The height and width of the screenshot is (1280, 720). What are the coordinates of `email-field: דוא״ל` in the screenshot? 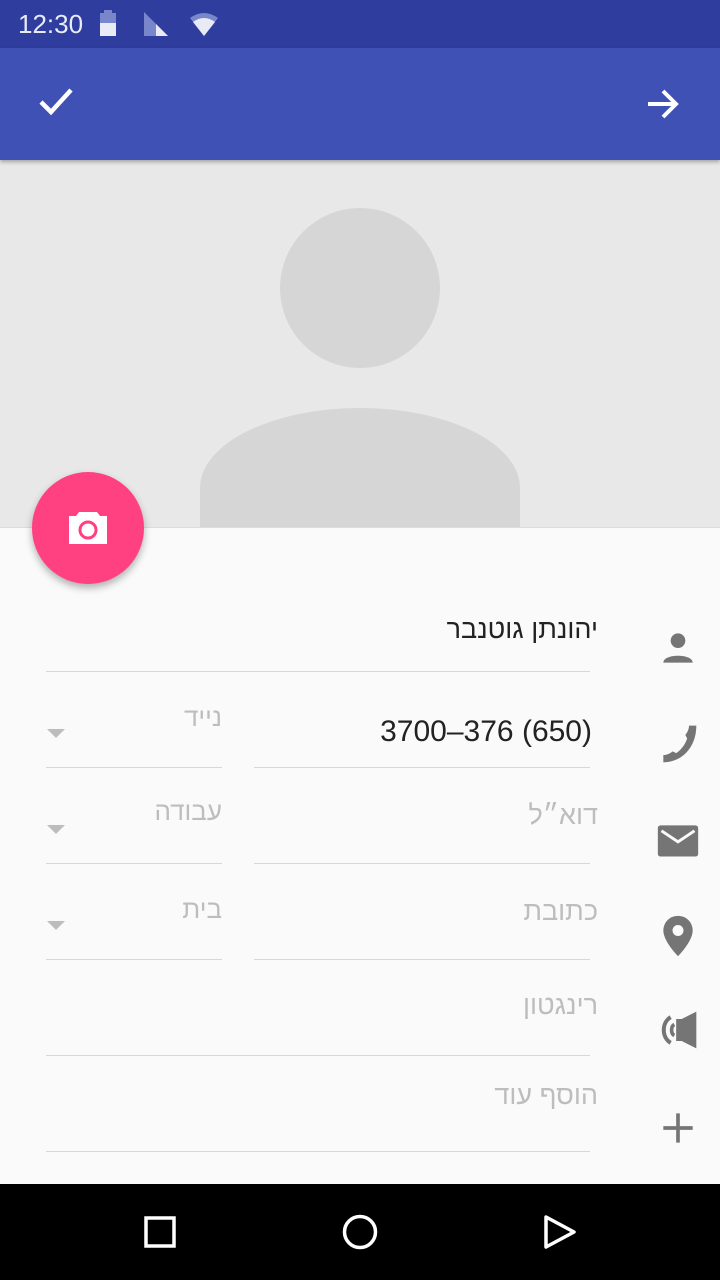 It's located at (426, 815).